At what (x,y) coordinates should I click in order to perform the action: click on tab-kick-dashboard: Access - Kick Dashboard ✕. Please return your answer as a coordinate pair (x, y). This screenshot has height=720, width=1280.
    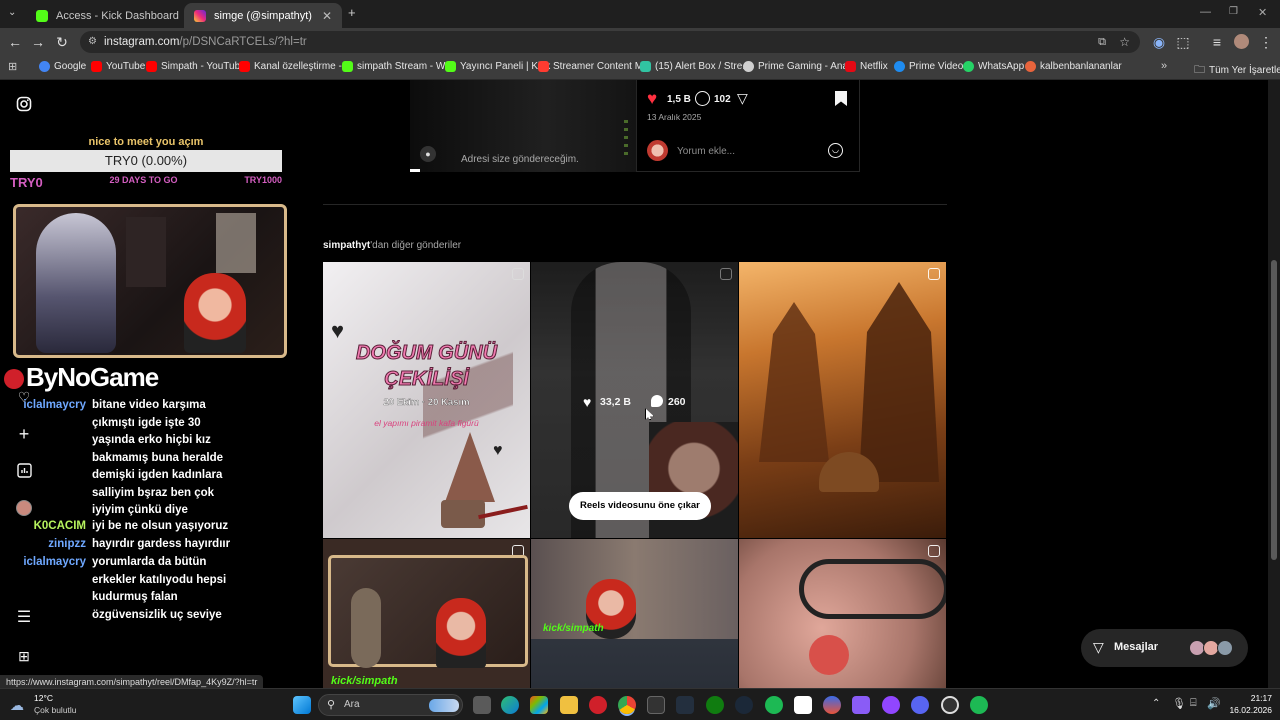
    Looking at the image, I should click on (104, 15).